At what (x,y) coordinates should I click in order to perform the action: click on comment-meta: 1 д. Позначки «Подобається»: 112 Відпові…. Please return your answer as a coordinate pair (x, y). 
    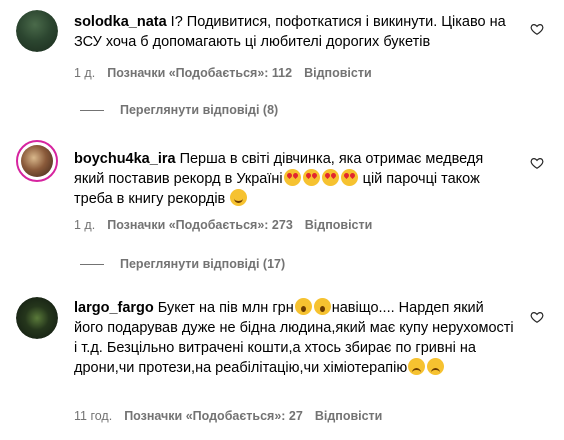
    Looking at the image, I should click on (223, 73).